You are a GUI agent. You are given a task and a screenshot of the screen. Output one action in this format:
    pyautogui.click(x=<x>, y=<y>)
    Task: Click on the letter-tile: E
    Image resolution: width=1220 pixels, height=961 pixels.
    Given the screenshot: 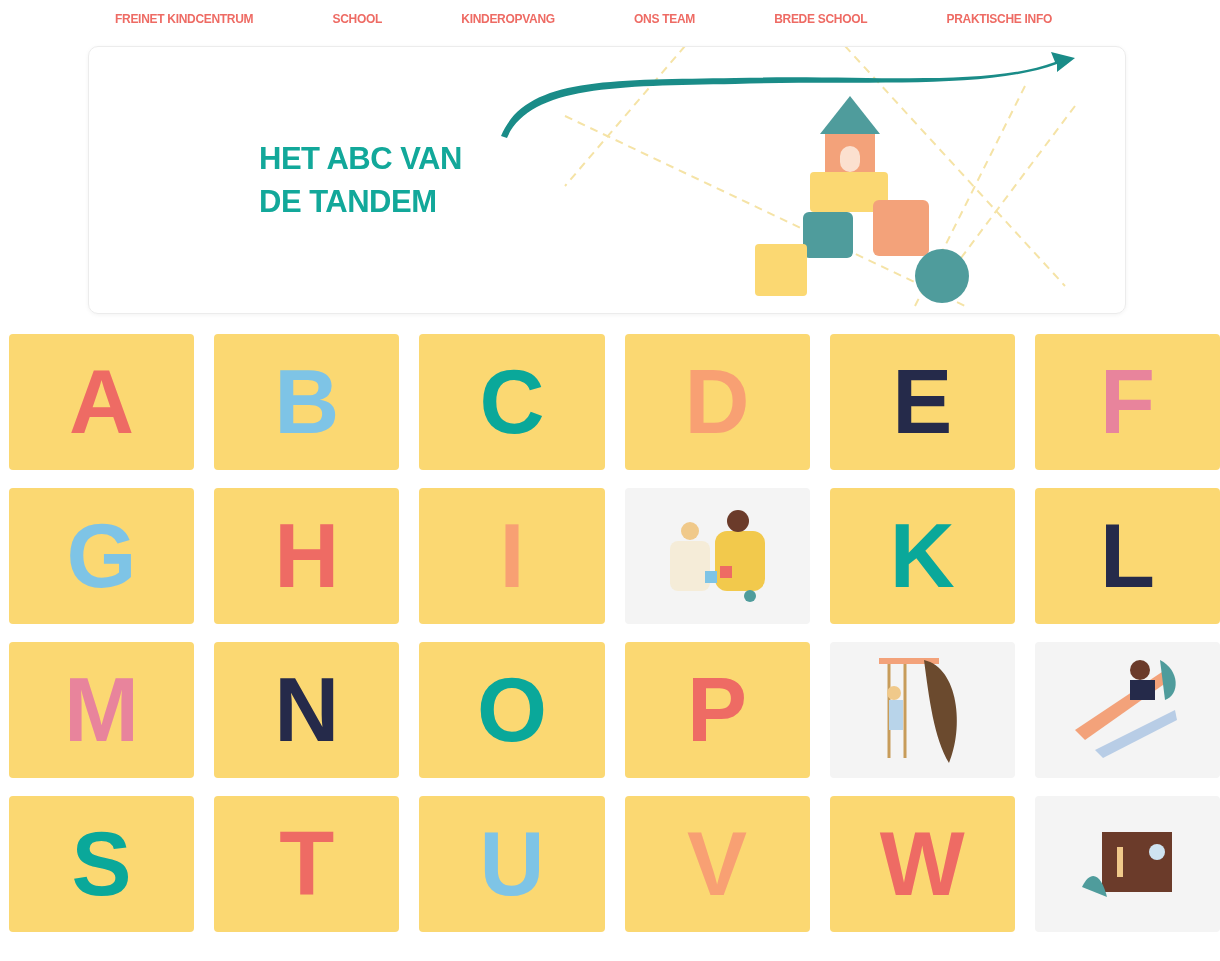 What is the action you would take?
    pyautogui.click(x=922, y=402)
    